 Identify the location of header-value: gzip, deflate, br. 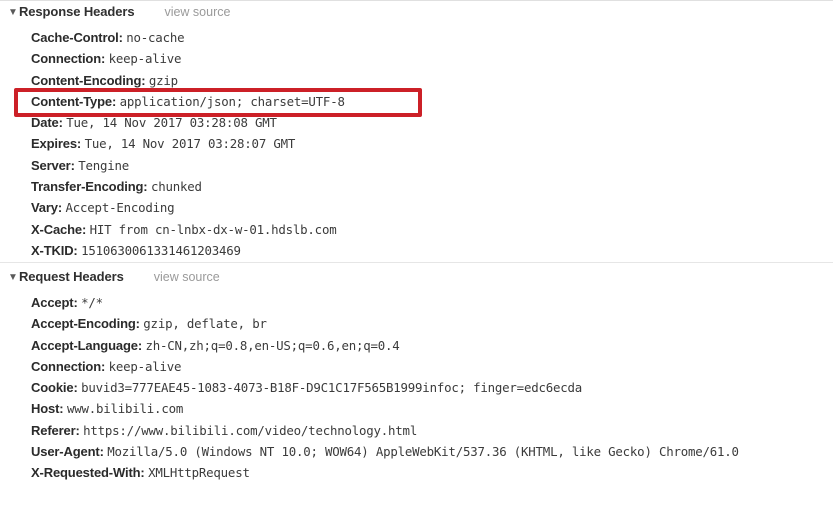
(205, 324).